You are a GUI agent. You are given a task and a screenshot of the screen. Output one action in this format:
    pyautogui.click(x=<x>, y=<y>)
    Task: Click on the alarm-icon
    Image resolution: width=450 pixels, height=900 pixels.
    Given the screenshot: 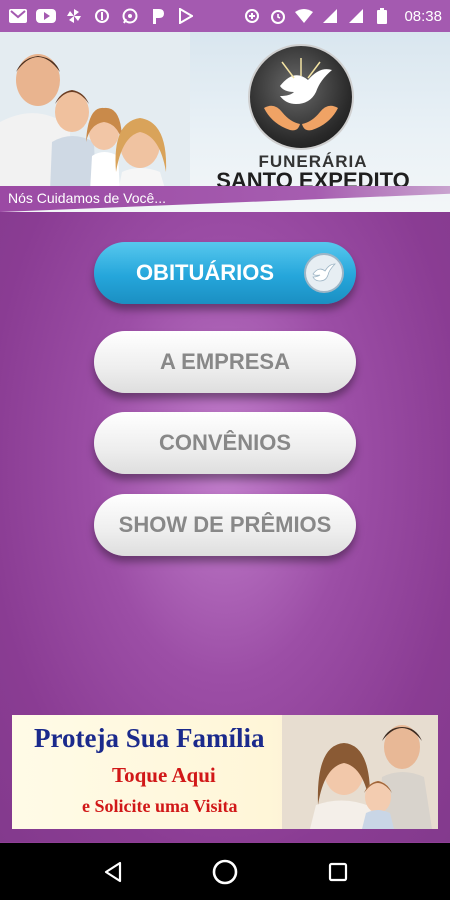 What is the action you would take?
    pyautogui.click(x=278, y=16)
    